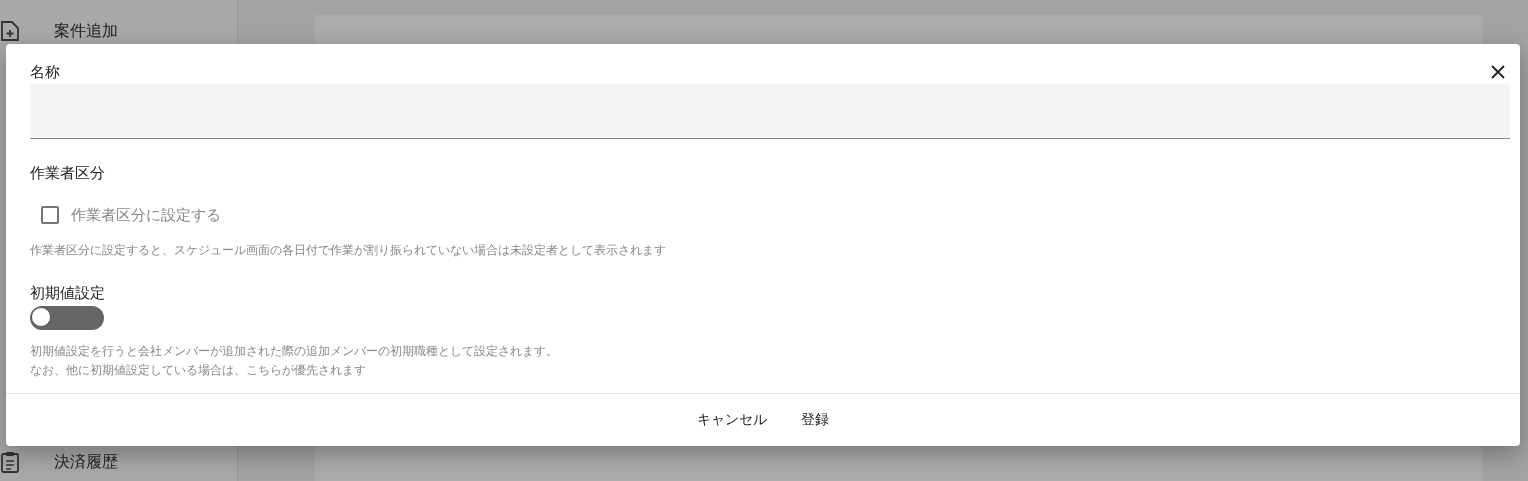 Image resolution: width=1528 pixels, height=481 pixels. I want to click on section-label: 作業者区分, so click(68, 173).